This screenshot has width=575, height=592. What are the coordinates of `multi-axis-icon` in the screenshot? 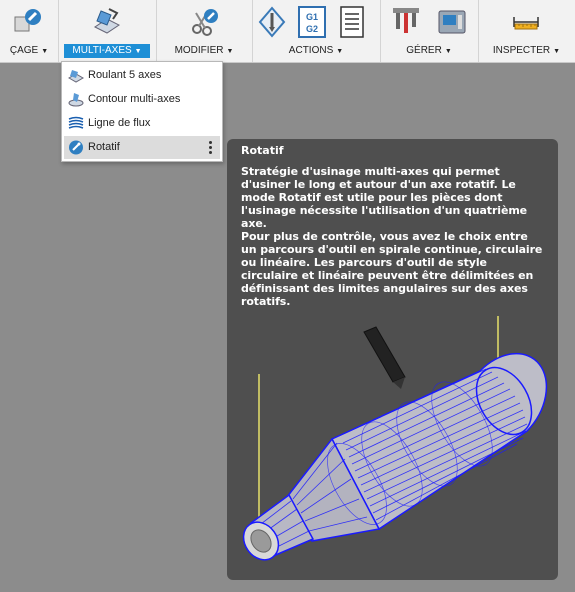 It's located at (107, 22).